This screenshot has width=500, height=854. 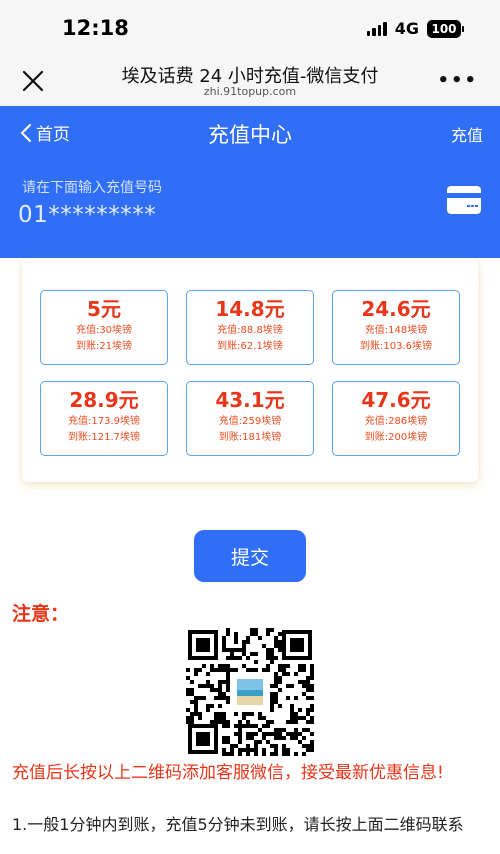 What do you see at coordinates (238, 824) in the screenshot?
I see `notice-item: 1.一般1分钟内到账，充值5分钟未到账，请长按上面二维码联系` at bounding box center [238, 824].